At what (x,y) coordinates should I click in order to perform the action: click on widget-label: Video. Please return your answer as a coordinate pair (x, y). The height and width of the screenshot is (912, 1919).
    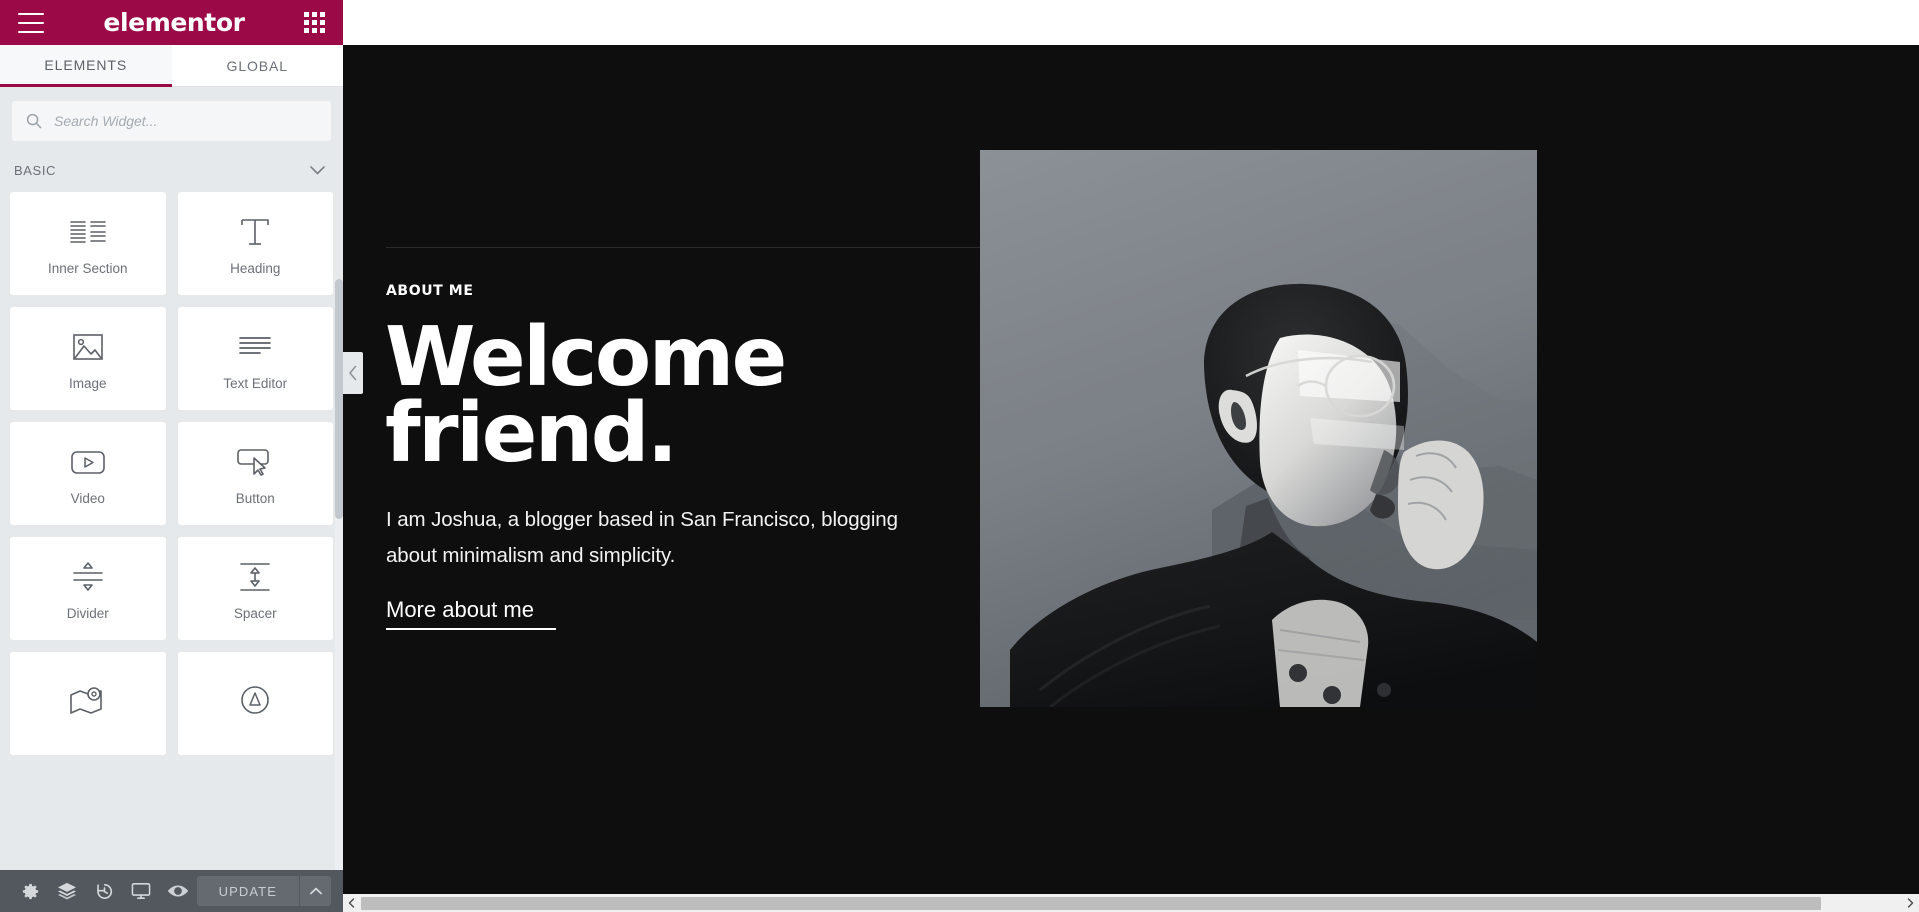
    Looking at the image, I should click on (87, 498).